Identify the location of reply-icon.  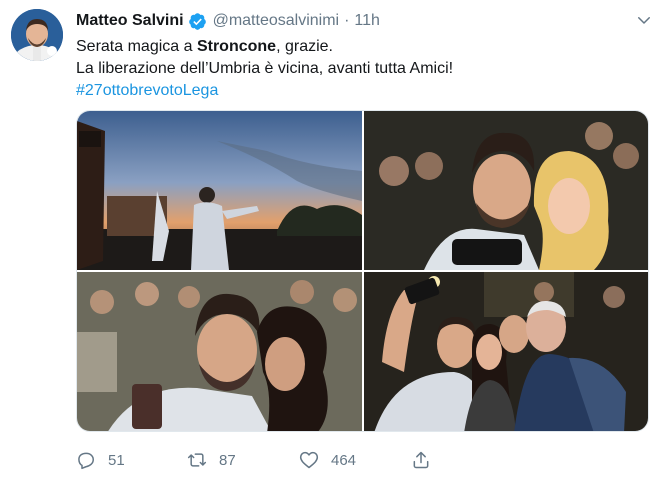
(86, 461).